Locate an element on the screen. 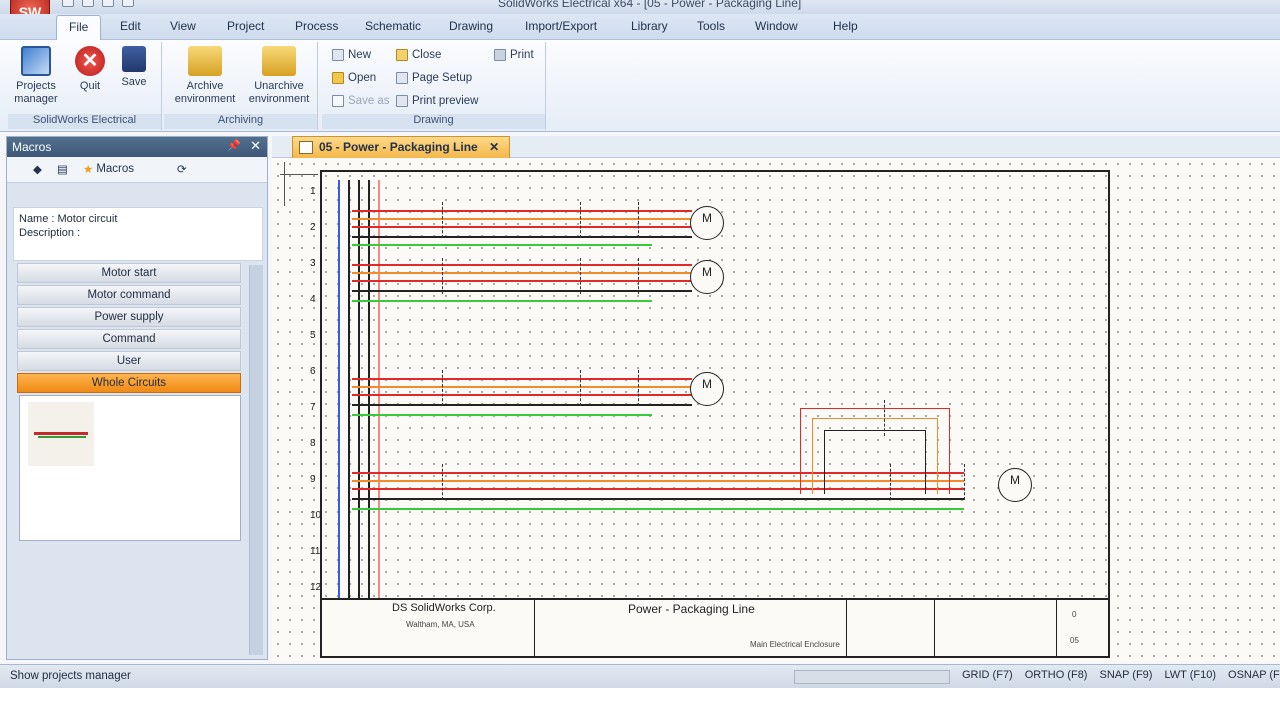 The height and width of the screenshot is (720, 1280). close-panel-icon: ✕ is located at coordinates (255, 146).